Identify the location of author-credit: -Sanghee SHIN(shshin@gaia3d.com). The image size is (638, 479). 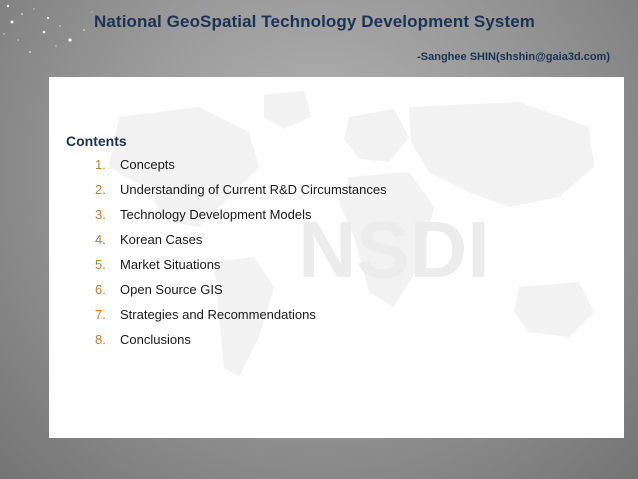
(513, 57).